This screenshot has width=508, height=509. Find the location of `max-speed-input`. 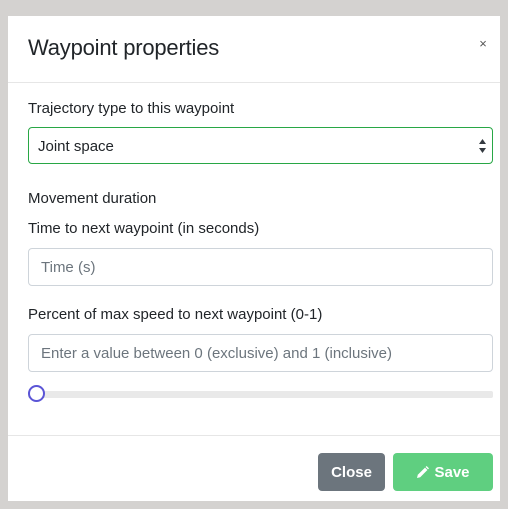

max-speed-input is located at coordinates (260, 353).